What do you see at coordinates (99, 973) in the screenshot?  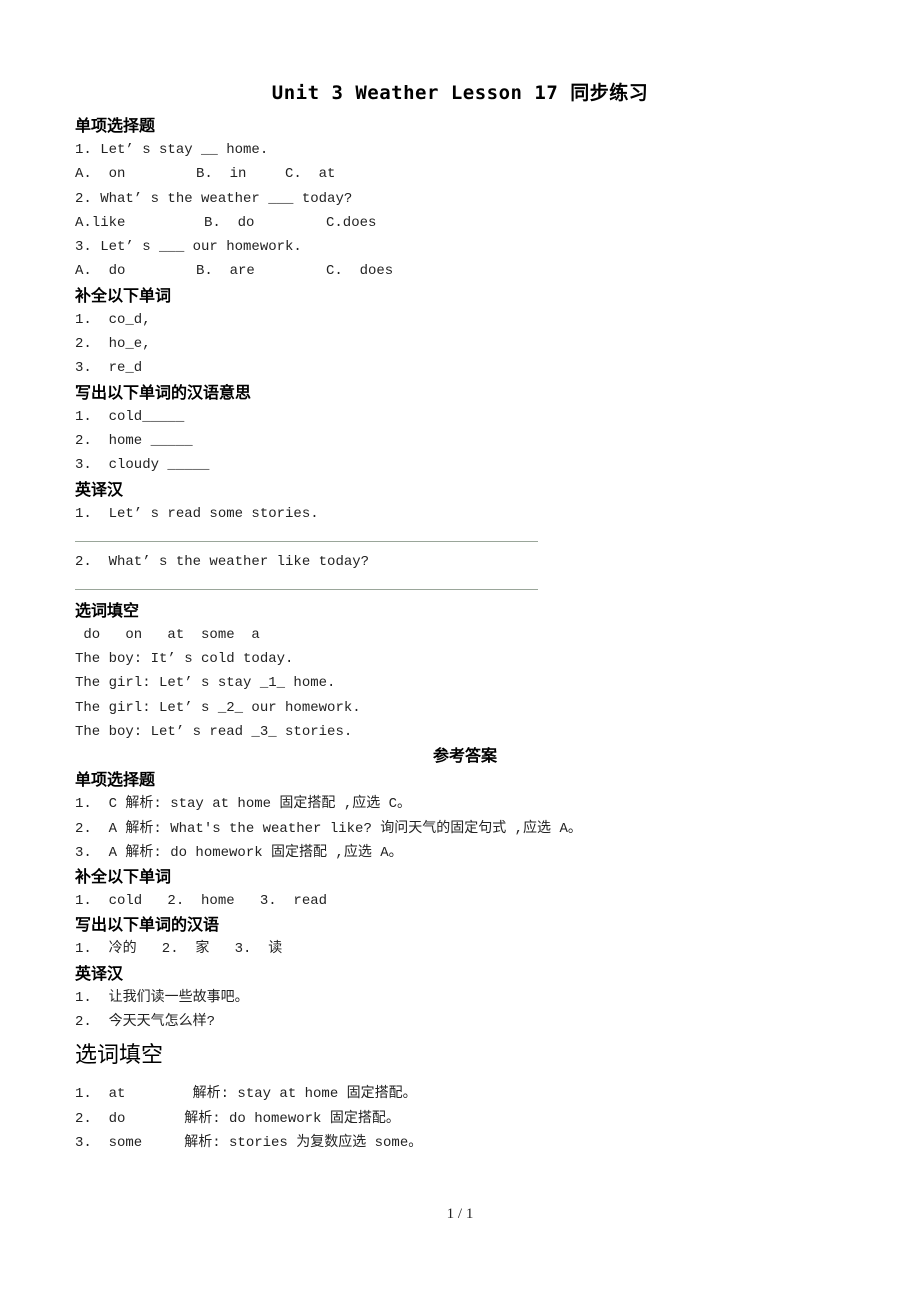 I see `answers-heading-translate: 英译汉` at bounding box center [99, 973].